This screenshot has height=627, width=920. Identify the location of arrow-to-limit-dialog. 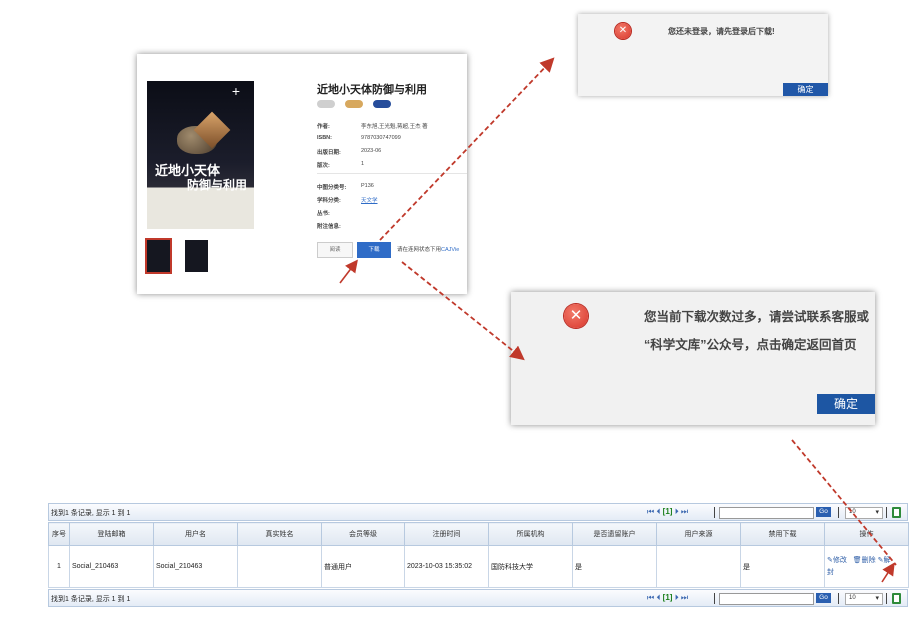
(463, 311).